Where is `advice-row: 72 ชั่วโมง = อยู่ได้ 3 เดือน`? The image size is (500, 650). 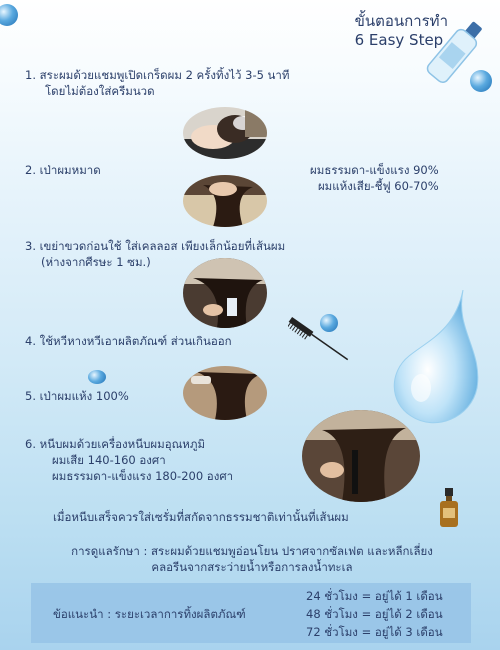
advice-row: 72 ชั่วโมง = อยู่ได้ 3 เดือน is located at coordinates (374, 632).